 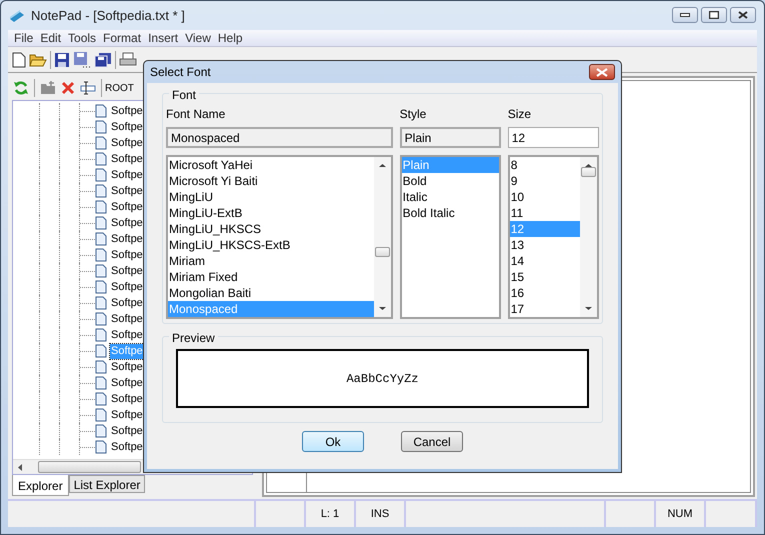 I want to click on list-item: 8, so click(x=545, y=165).